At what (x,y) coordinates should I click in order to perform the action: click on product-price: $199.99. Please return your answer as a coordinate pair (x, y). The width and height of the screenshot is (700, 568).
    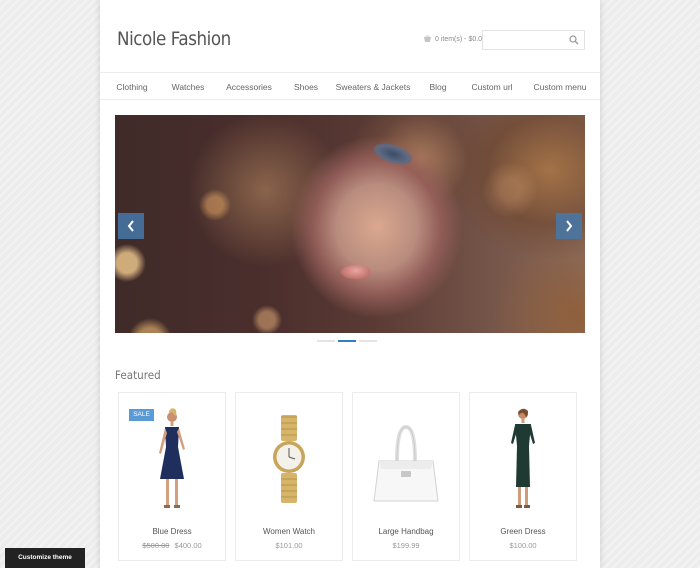
    Looking at the image, I should click on (406, 545).